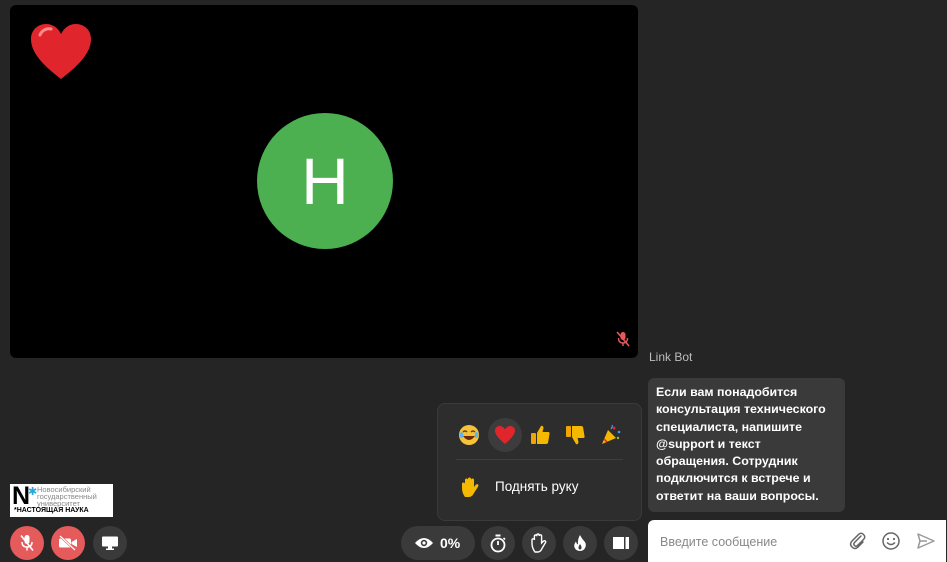 This screenshot has height=562, width=947. I want to click on chat-input-bar, so click(797, 541).